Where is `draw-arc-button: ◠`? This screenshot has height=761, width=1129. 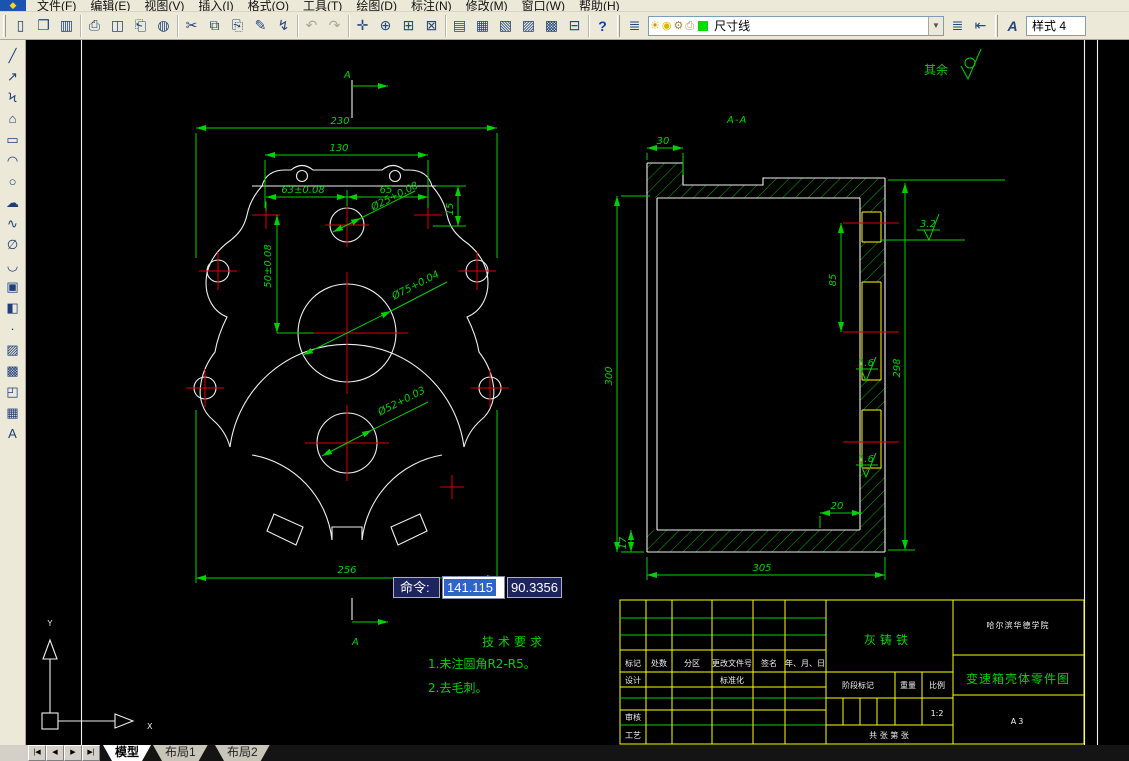 draw-arc-button: ◠ is located at coordinates (13, 160).